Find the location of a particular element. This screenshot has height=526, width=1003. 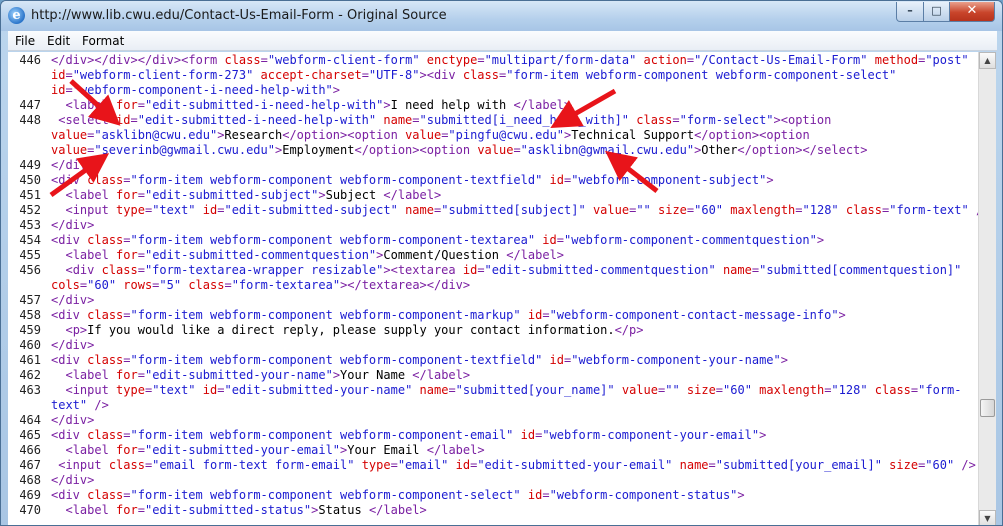

line-number: 461 is located at coordinates (30, 360).